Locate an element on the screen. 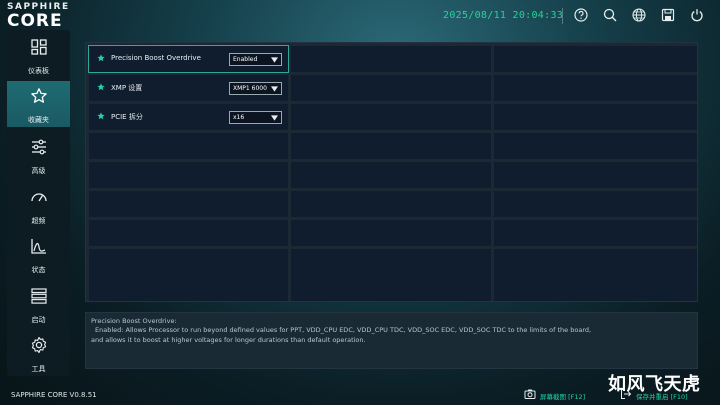 This screenshot has width=720, height=405. sidebar-item-label: 工具 is located at coordinates (38, 369).